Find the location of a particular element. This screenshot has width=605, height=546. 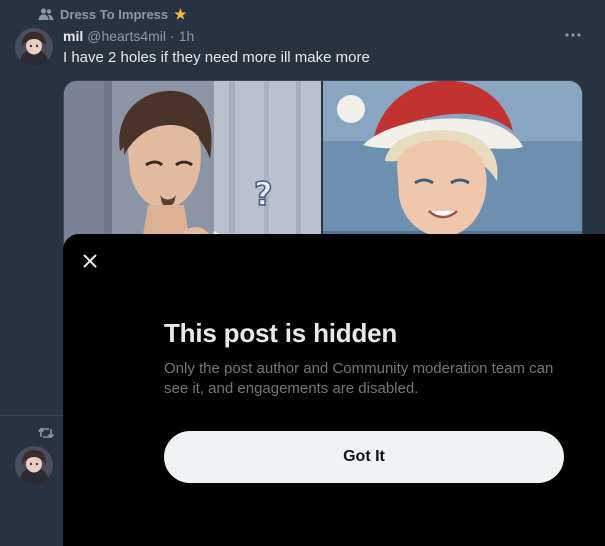

community-context: Dress To Impress ★ is located at coordinates (112, 14).